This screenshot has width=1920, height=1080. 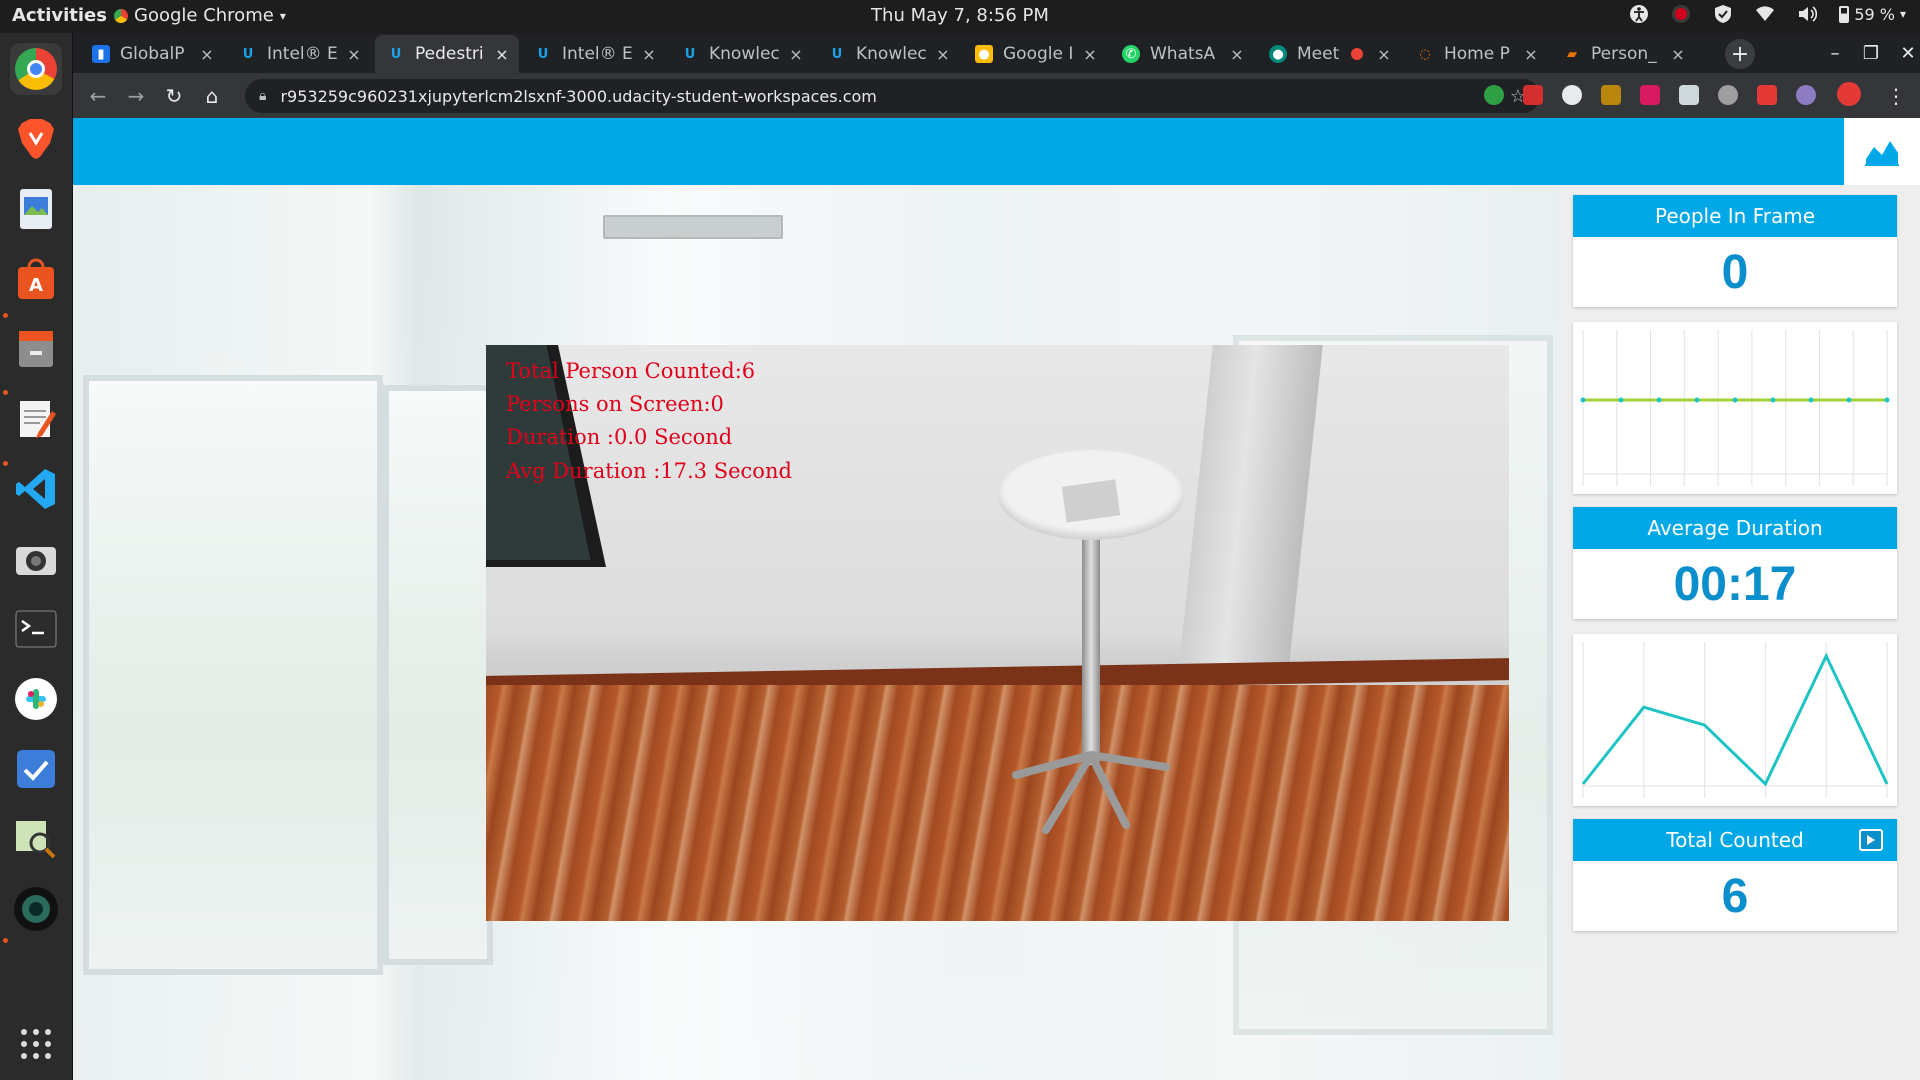 I want to click on dock-files, so click(x=36, y=349).